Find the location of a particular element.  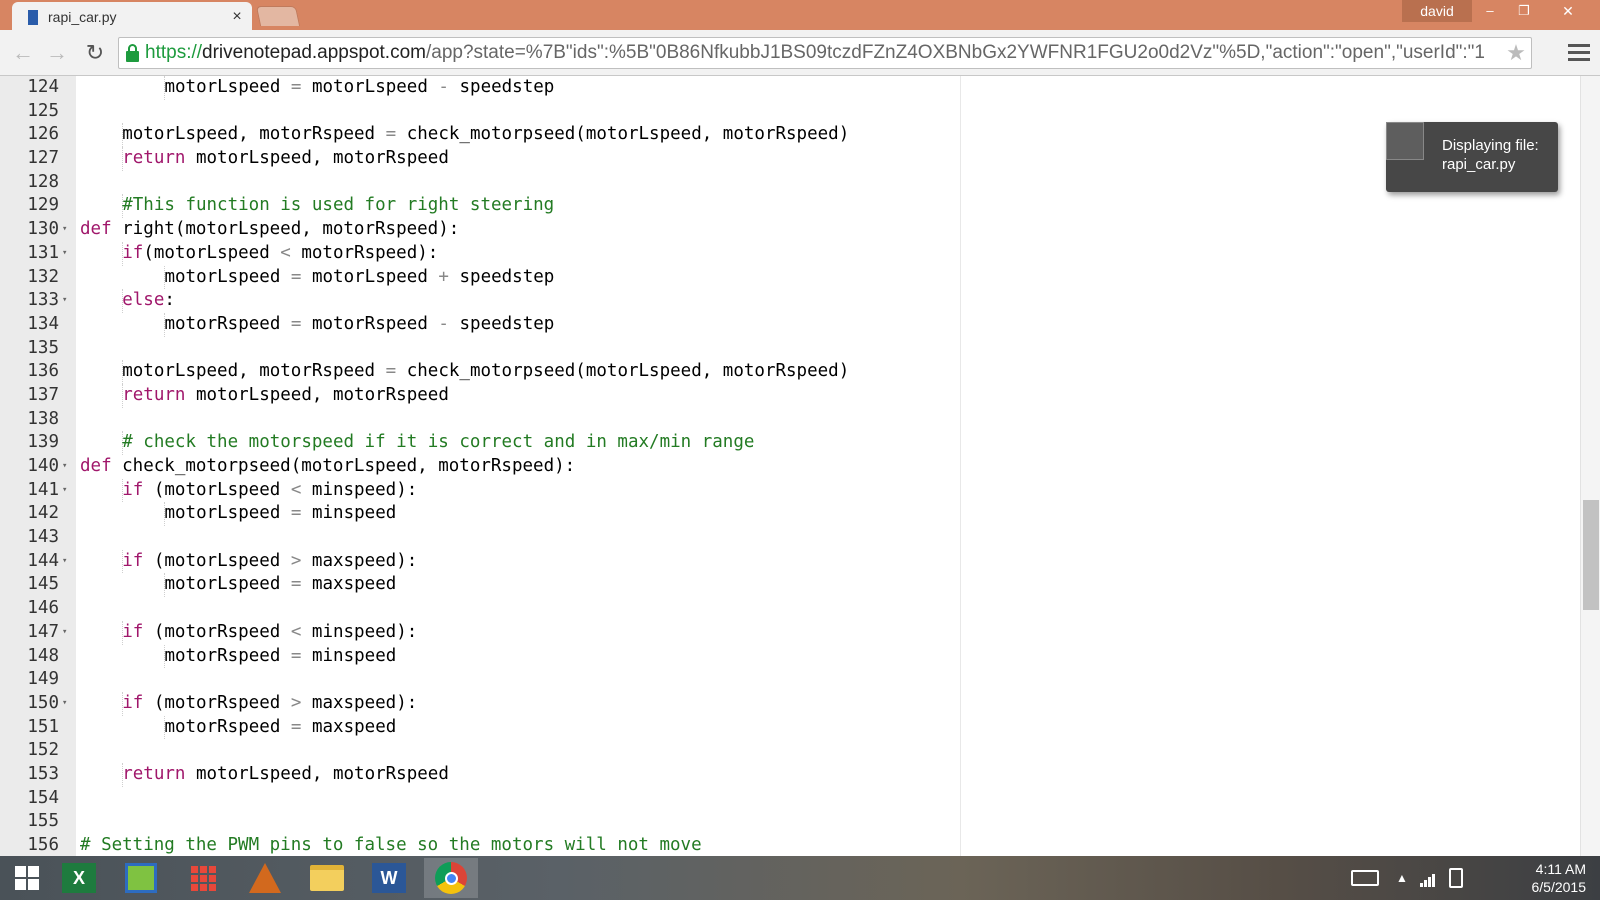

hamburger-menu-icon is located at coordinates (1579, 53).